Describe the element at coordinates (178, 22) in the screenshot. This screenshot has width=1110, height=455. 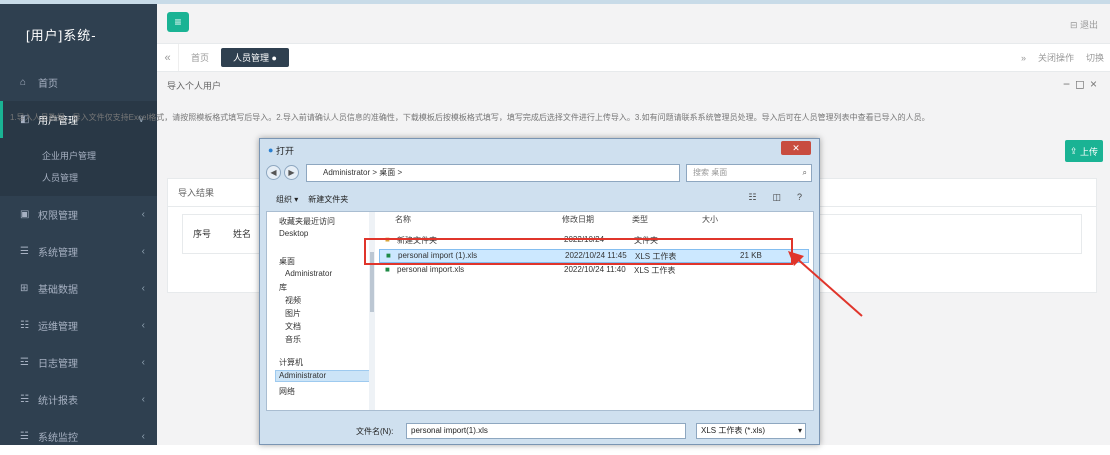
I see `menu-toggle-button: ≡` at that location.